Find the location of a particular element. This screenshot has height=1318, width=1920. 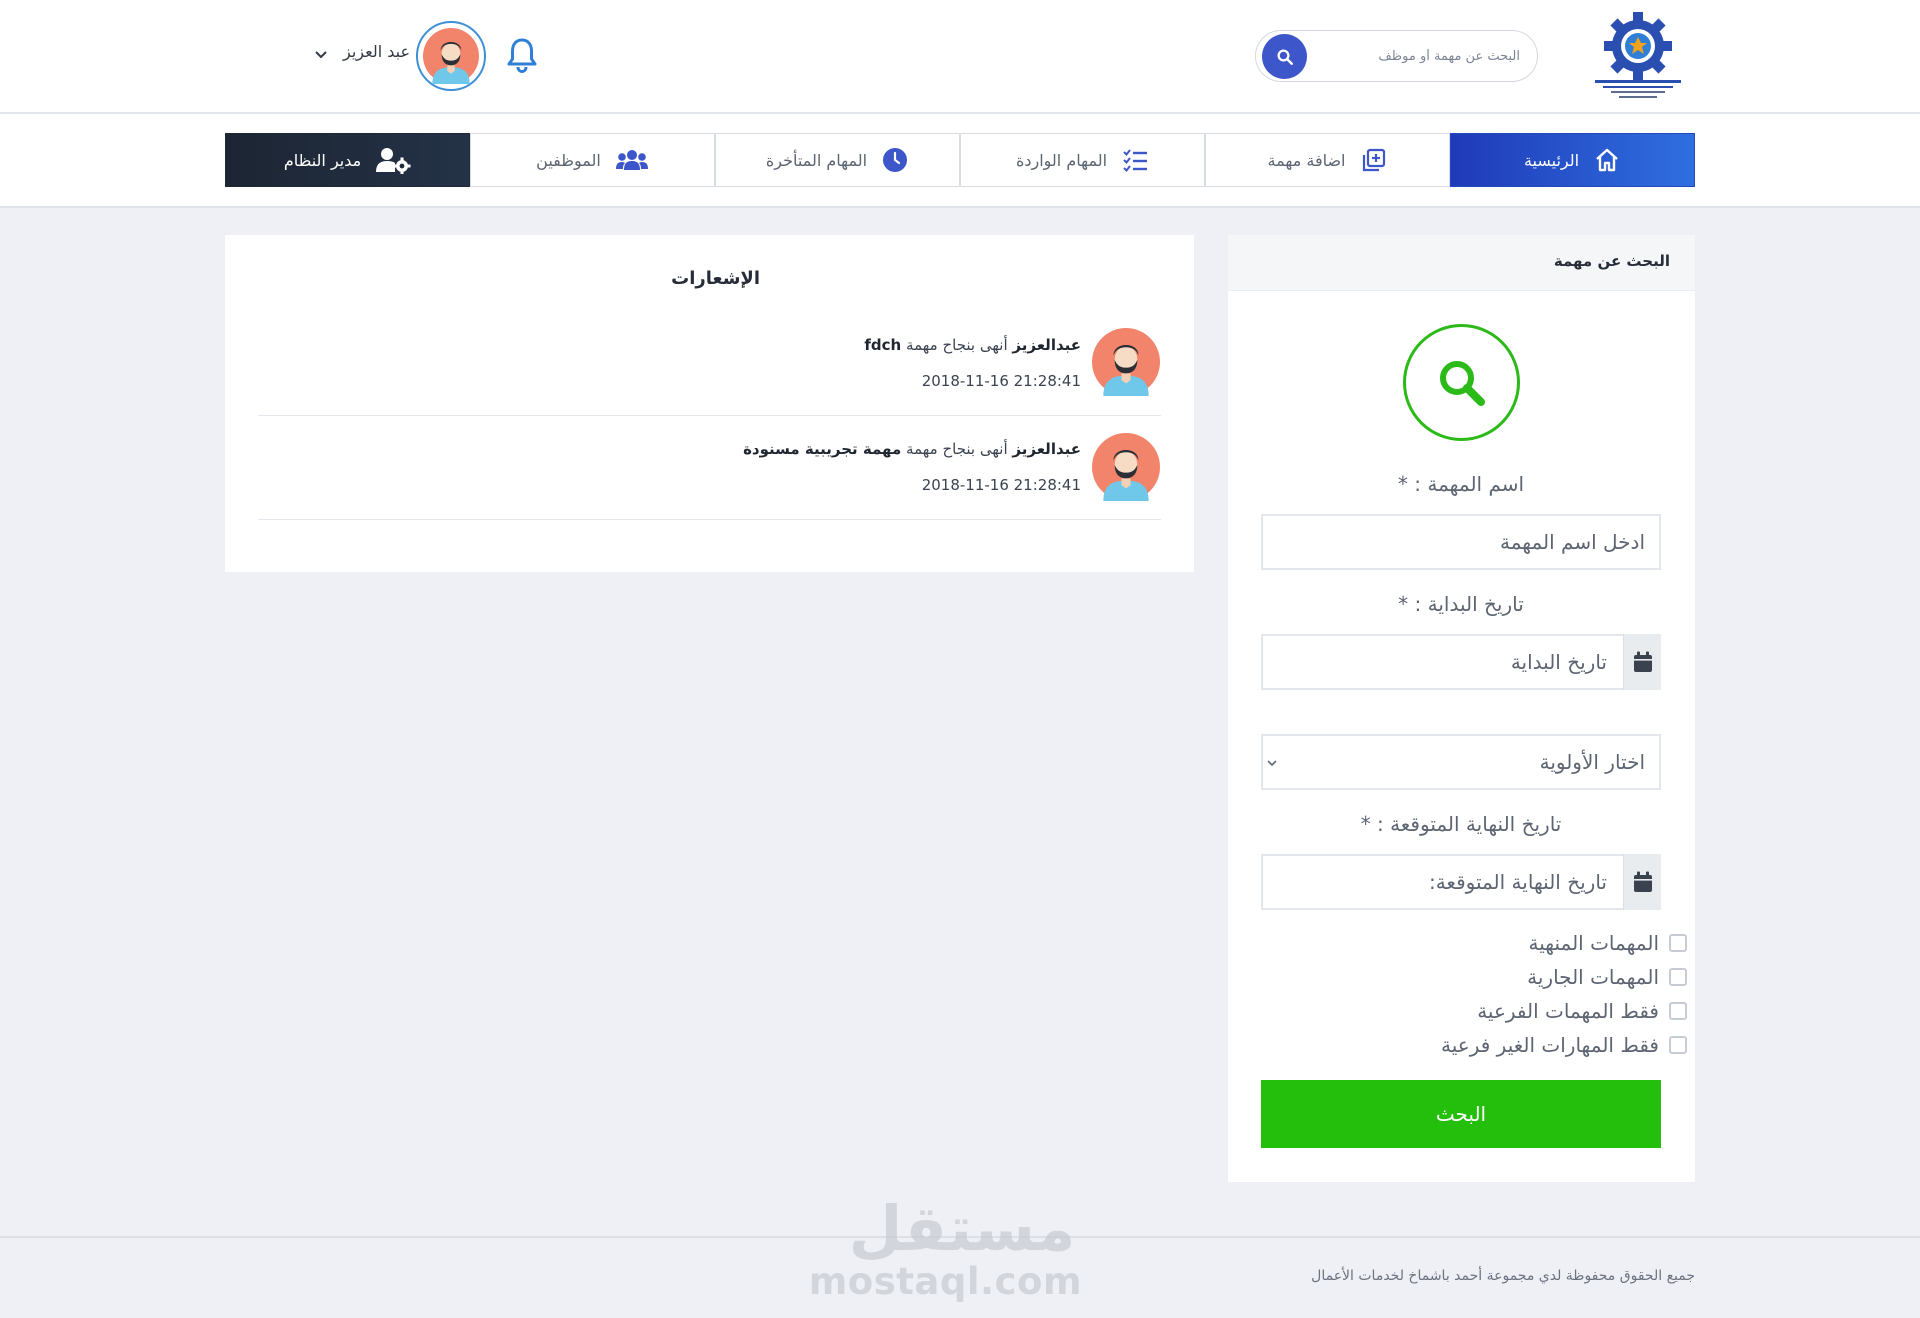

checkbox-running-tasks: المهمات الجارية is located at coordinates (1607, 977).